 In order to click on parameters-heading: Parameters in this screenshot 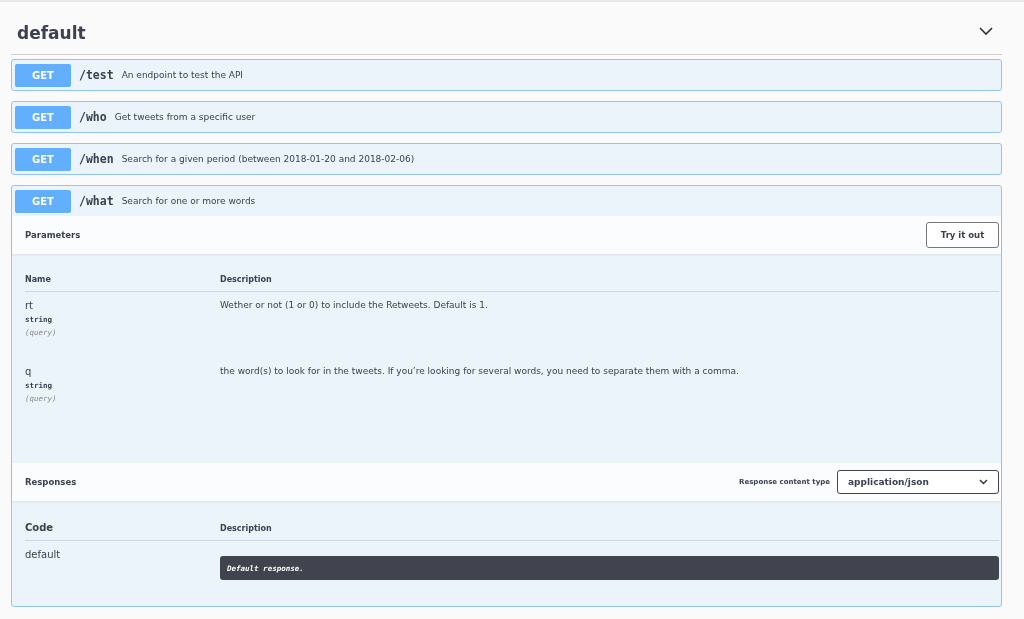, I will do `click(53, 235)`.